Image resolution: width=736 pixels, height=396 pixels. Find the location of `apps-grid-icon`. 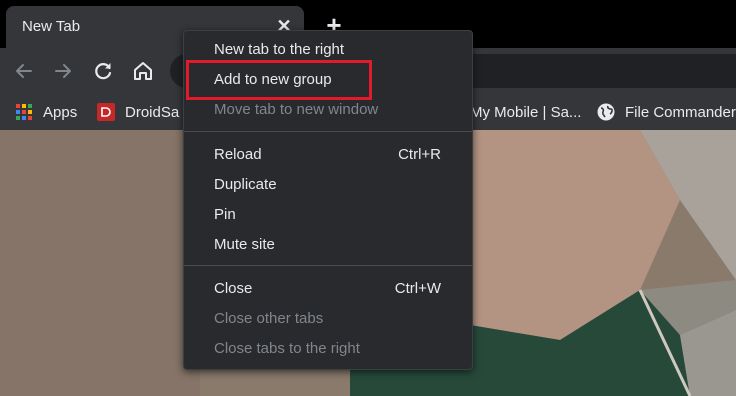

apps-grid-icon is located at coordinates (24, 112).